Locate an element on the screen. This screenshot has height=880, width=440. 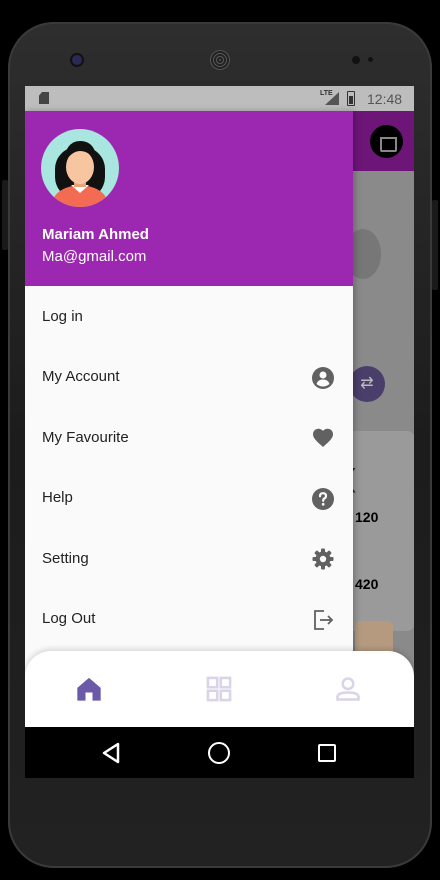
menu-item-label: Help is located at coordinates (57, 498).